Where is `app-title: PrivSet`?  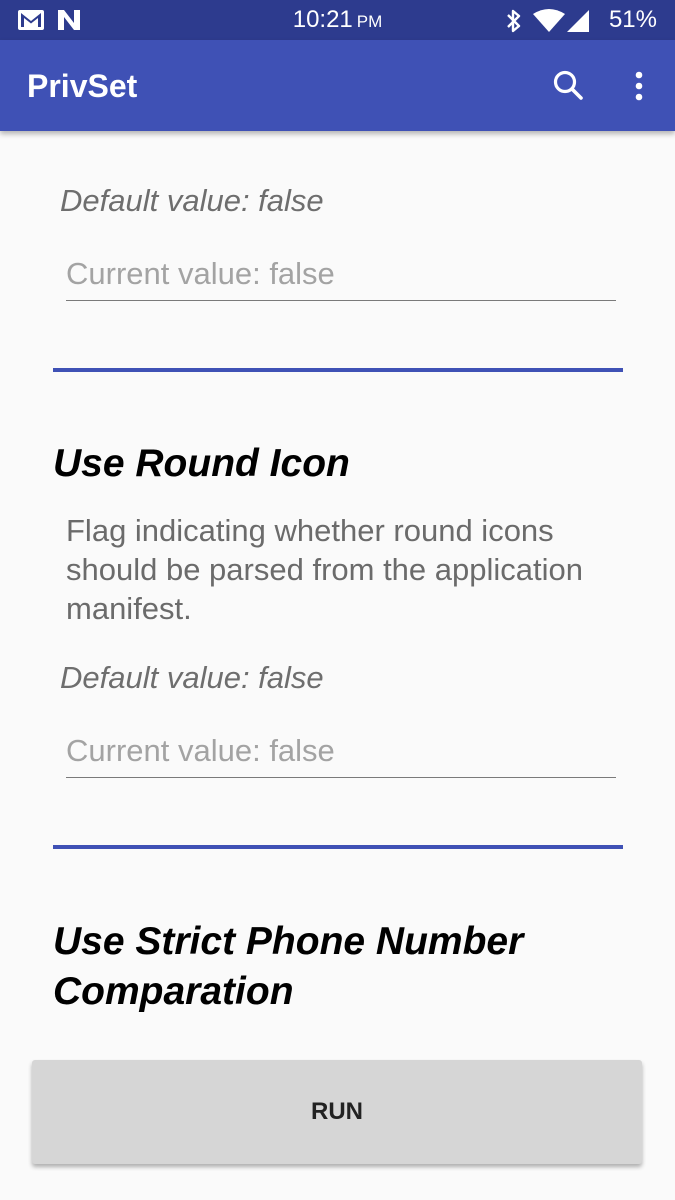
app-title: PrivSet is located at coordinates (82, 86).